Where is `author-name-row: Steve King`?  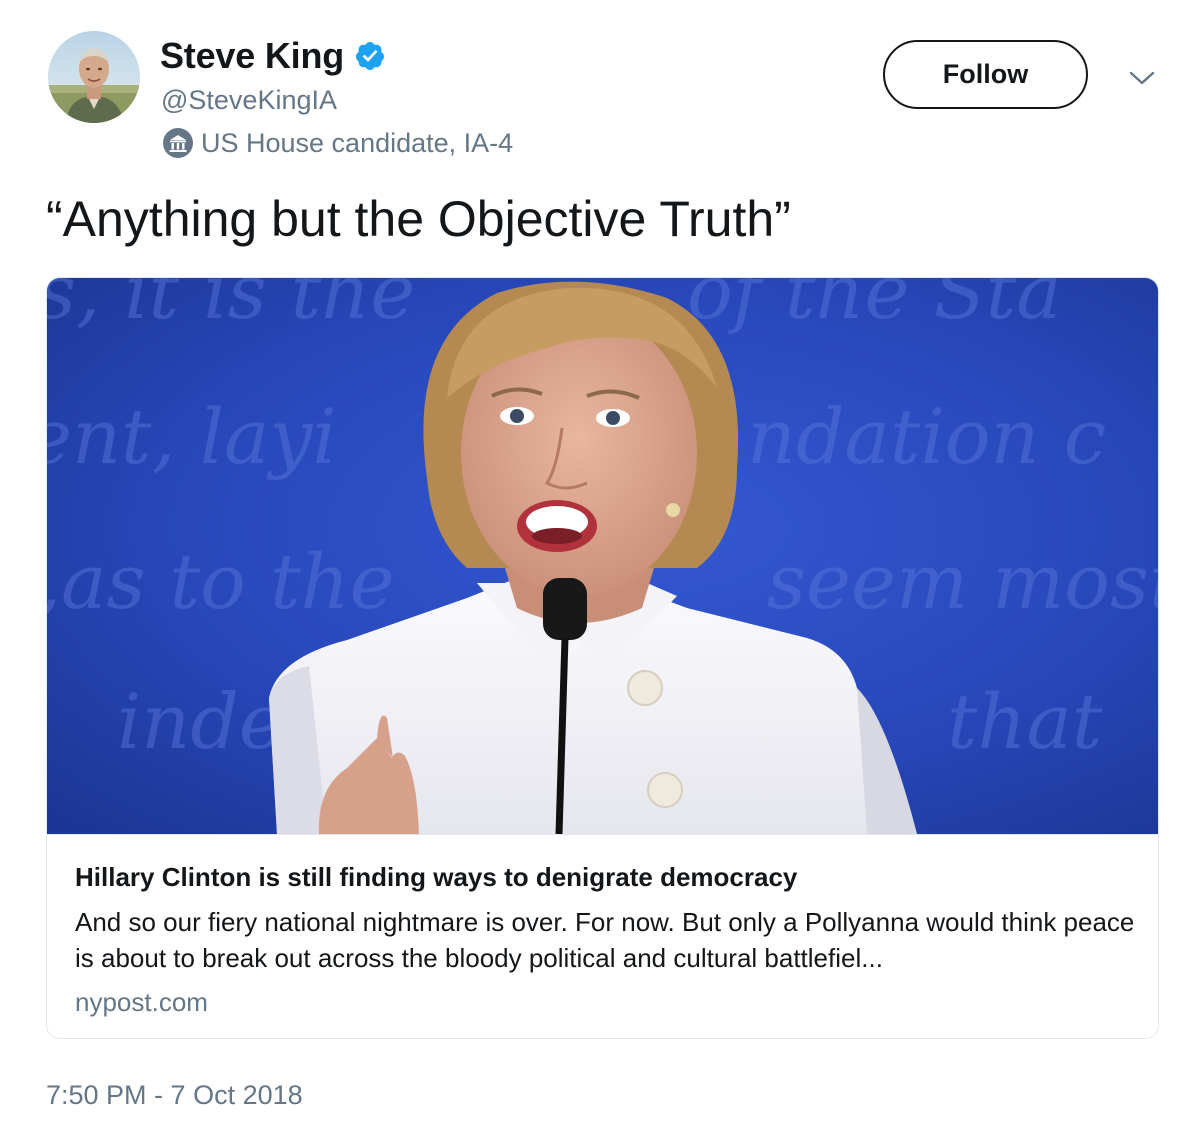 author-name-row: Steve King is located at coordinates (273, 56).